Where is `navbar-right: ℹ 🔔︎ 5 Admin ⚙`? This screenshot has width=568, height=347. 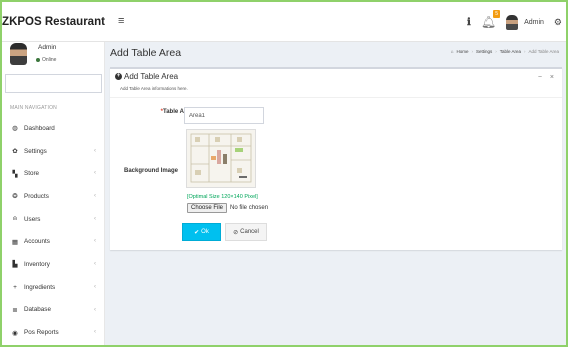
navbar-right: ℹ 🔔︎ 5 Admin ⚙ is located at coordinates (514, 22).